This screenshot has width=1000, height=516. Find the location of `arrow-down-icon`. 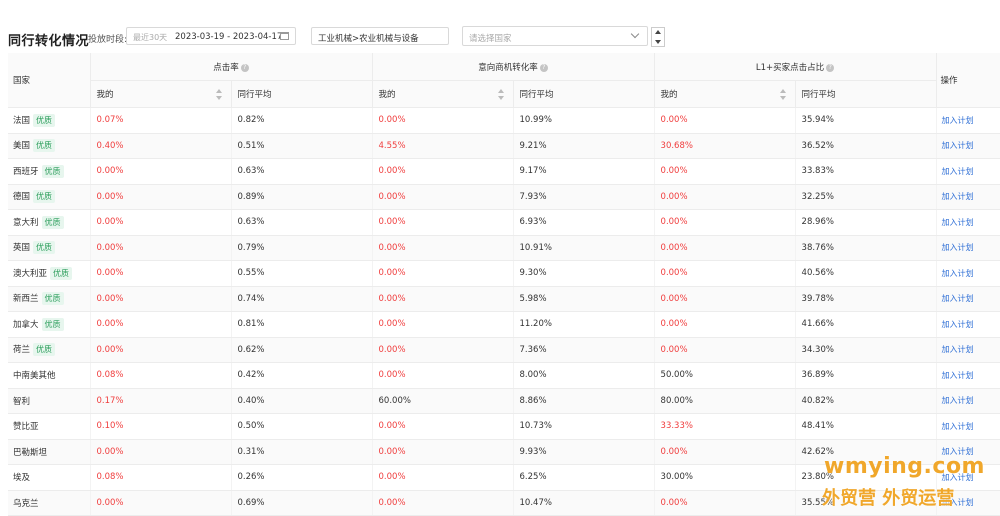

arrow-down-icon is located at coordinates (658, 42).